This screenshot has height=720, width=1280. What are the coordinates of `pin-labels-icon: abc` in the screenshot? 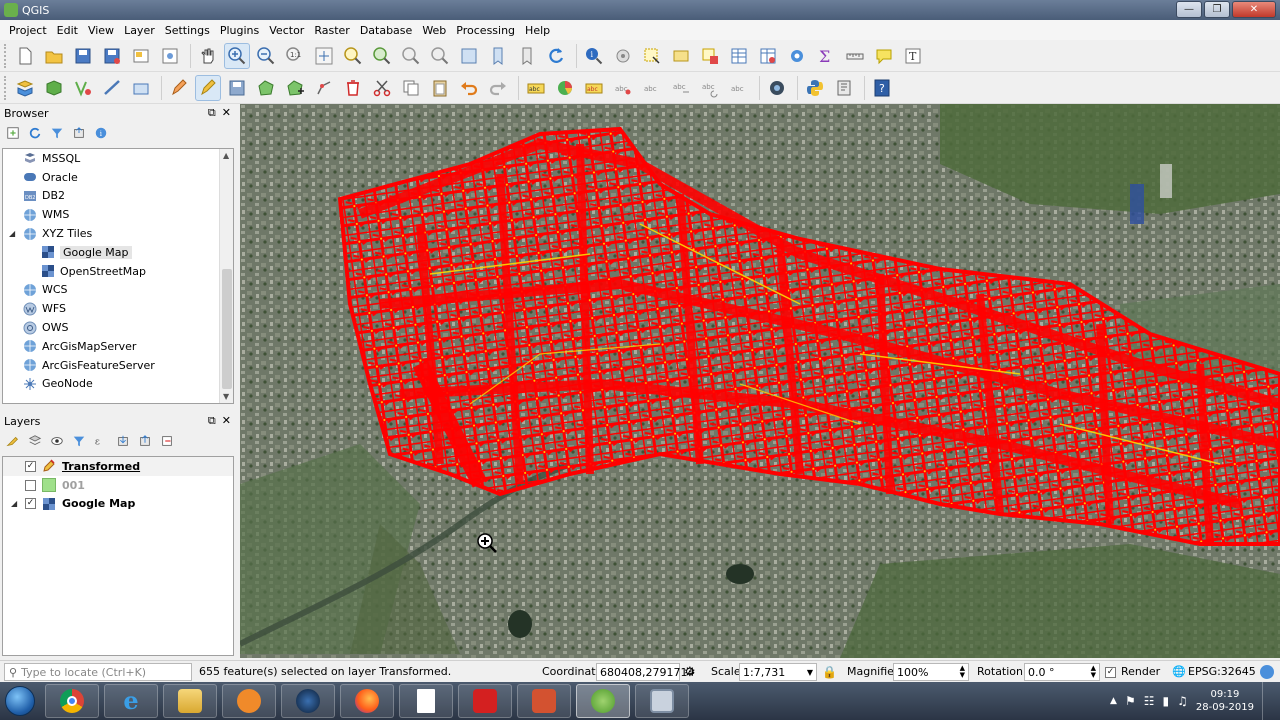 It's located at (623, 88).